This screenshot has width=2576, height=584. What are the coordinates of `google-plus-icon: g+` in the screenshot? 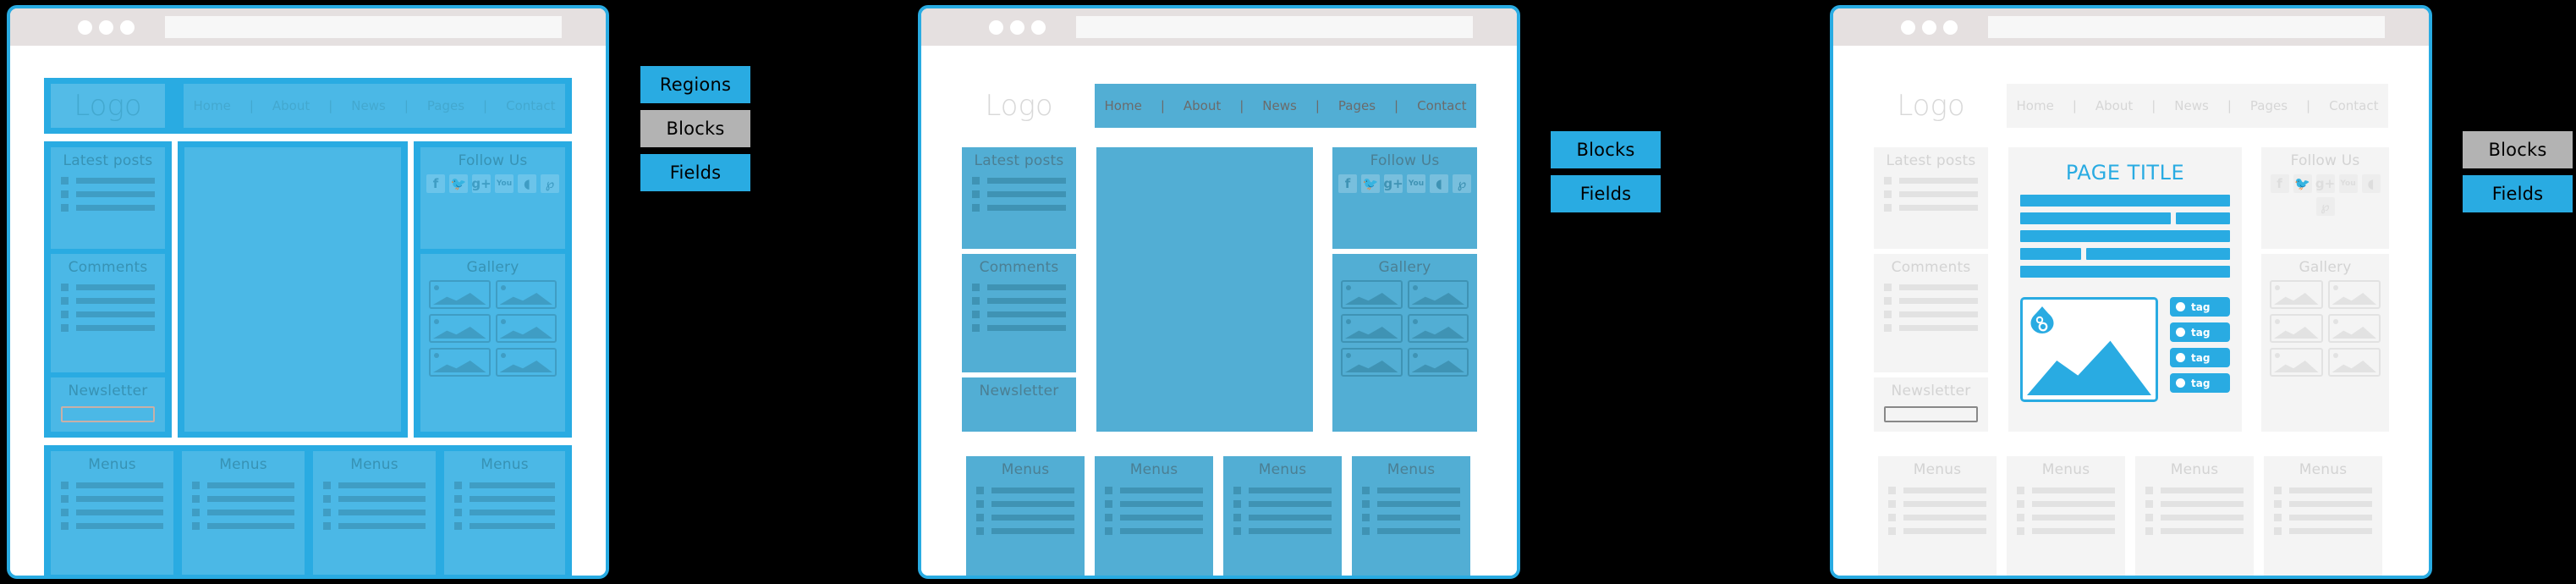 It's located at (1393, 183).